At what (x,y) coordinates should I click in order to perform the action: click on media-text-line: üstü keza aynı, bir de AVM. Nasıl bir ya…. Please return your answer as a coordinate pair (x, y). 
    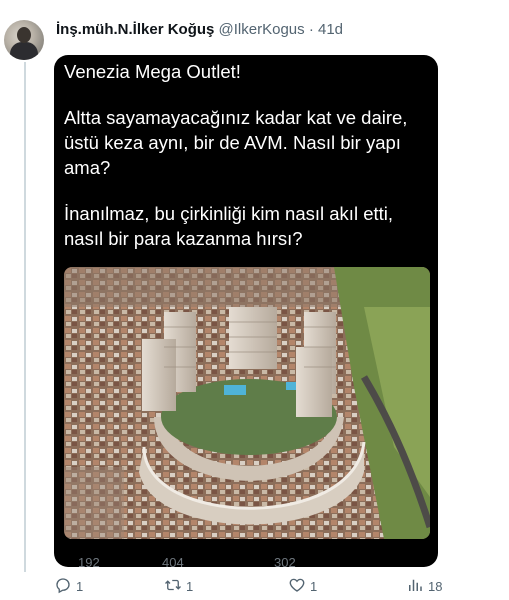
    Looking at the image, I should click on (232, 142).